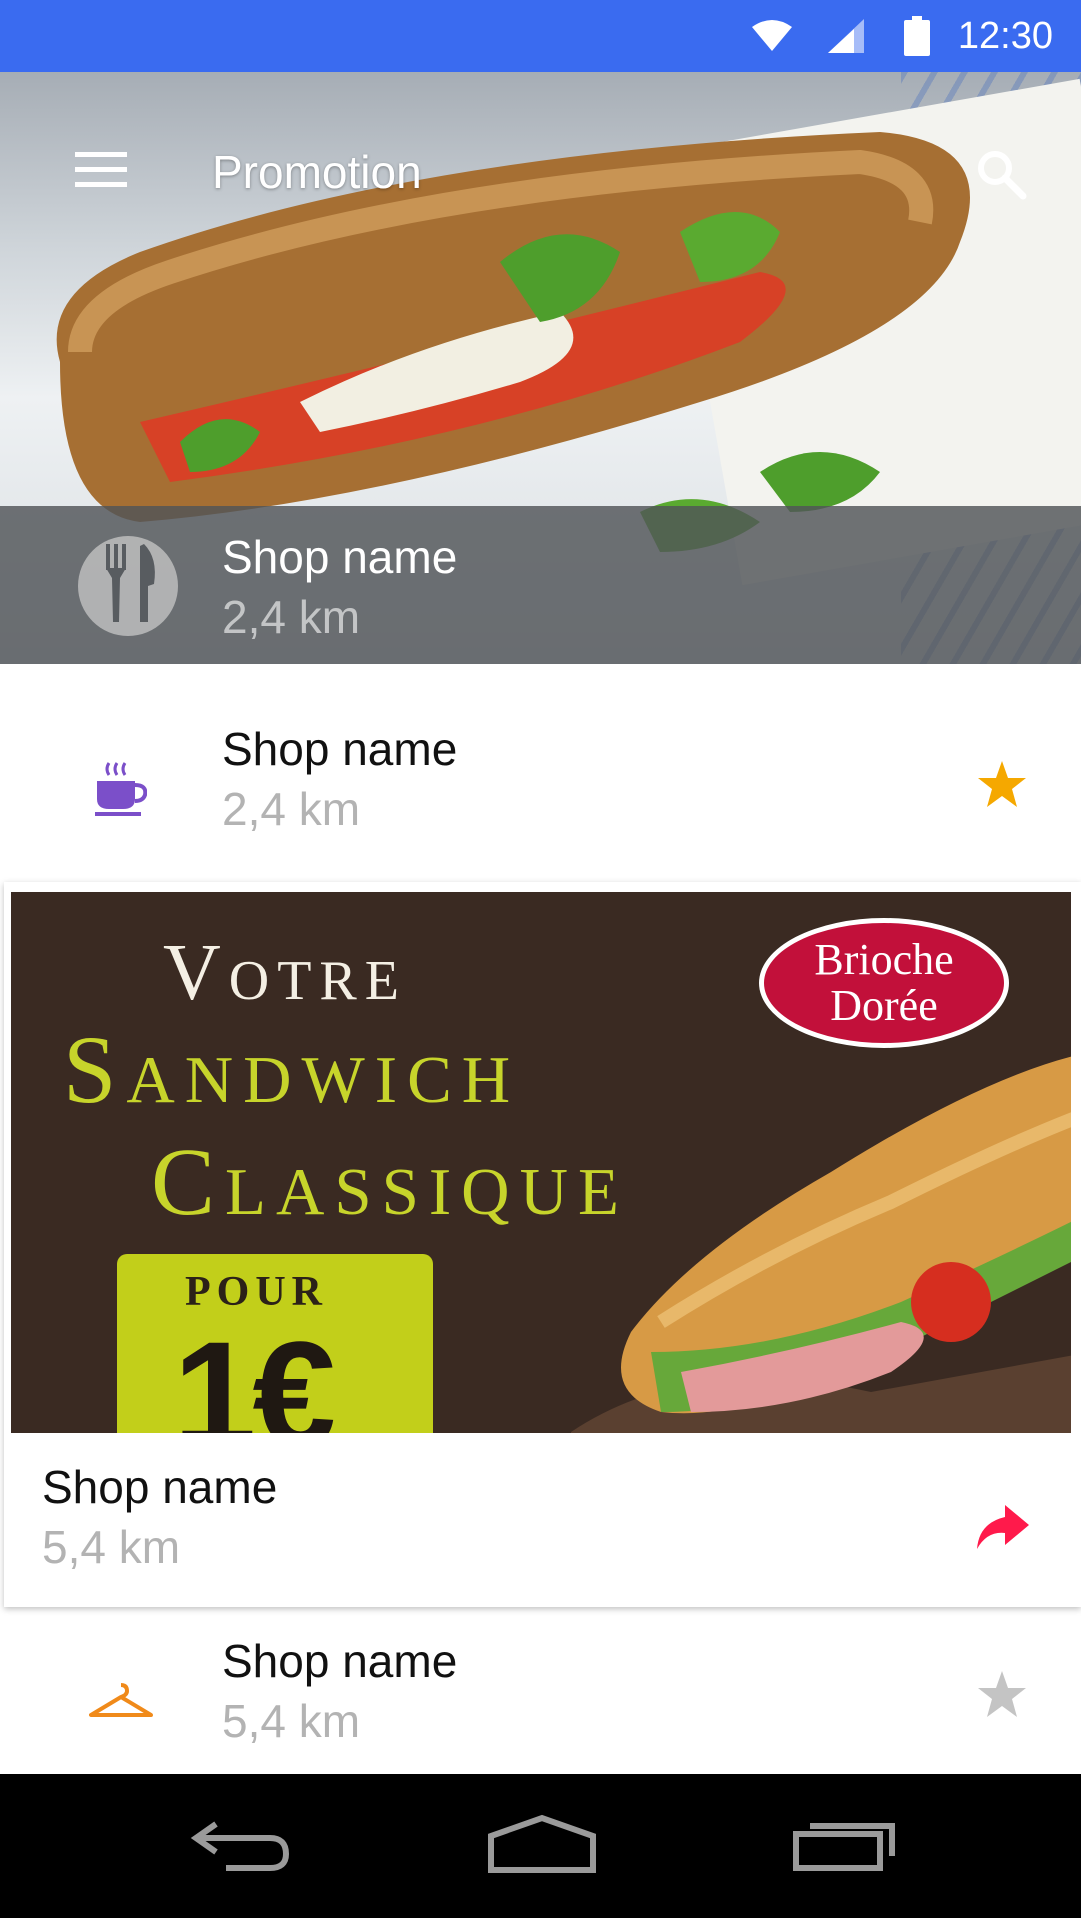 This screenshot has width=1081, height=1918. I want to click on search-icon, so click(1001, 176).